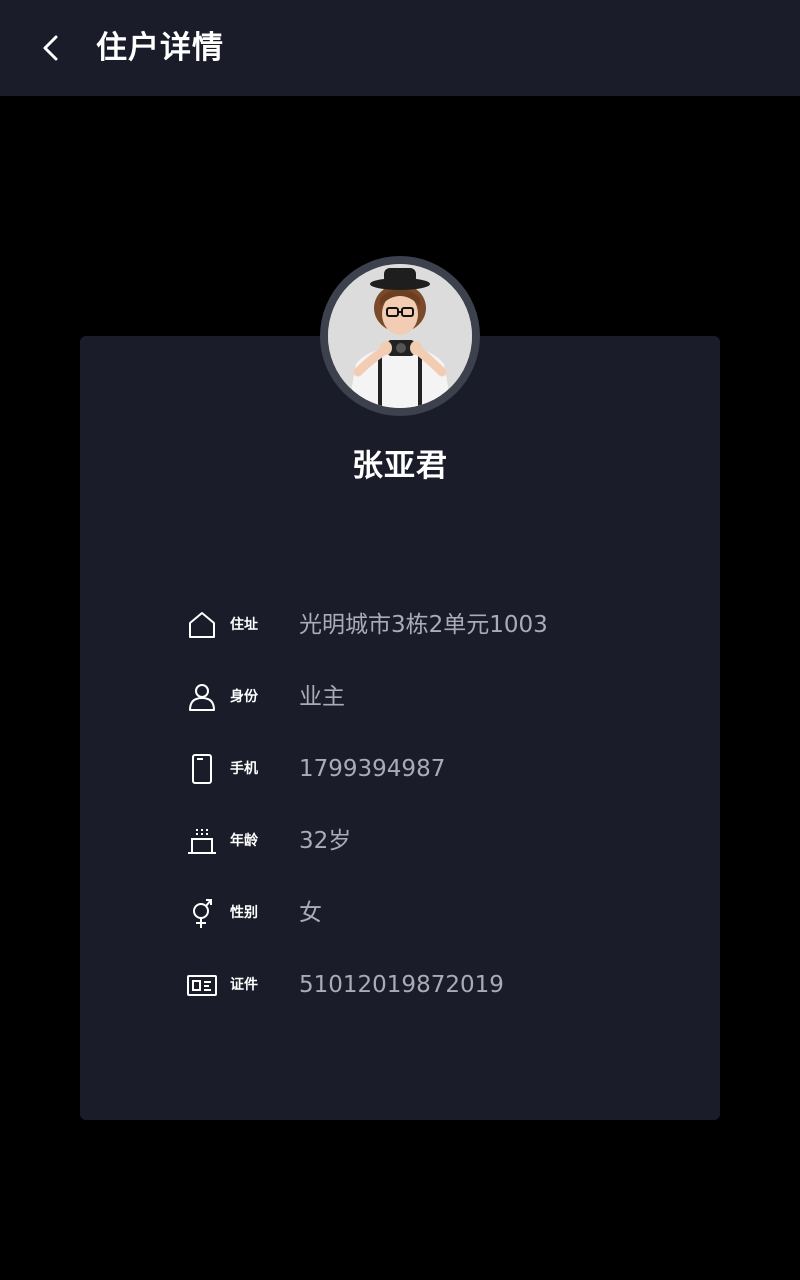  I want to click on info-value: 32岁, so click(325, 841).